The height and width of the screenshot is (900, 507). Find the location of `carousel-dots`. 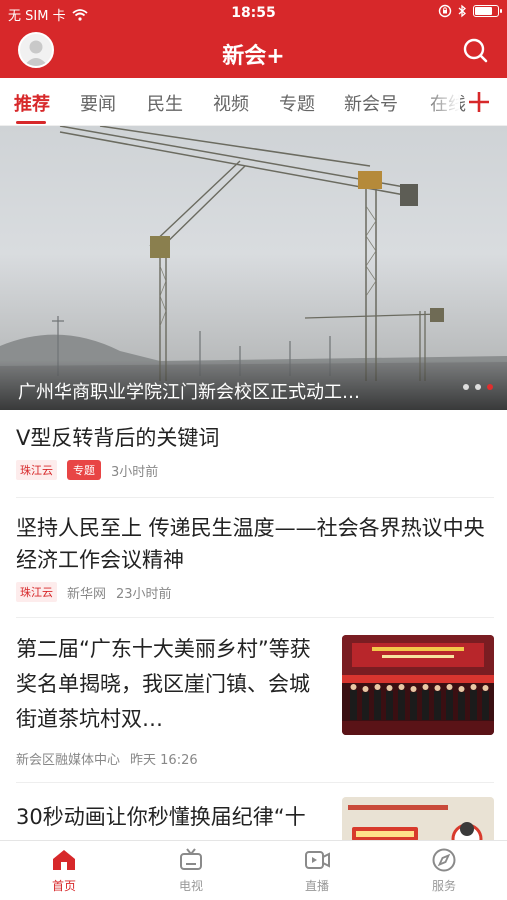

carousel-dots is located at coordinates (478, 387).